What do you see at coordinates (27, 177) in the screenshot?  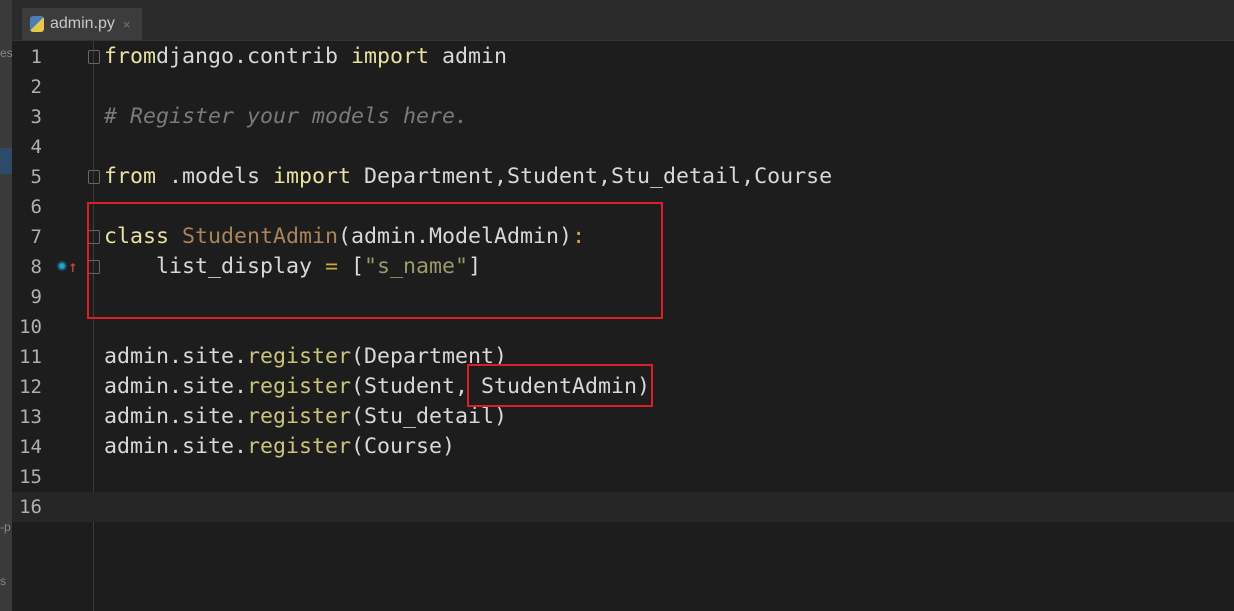 I see `line-number: 5` at bounding box center [27, 177].